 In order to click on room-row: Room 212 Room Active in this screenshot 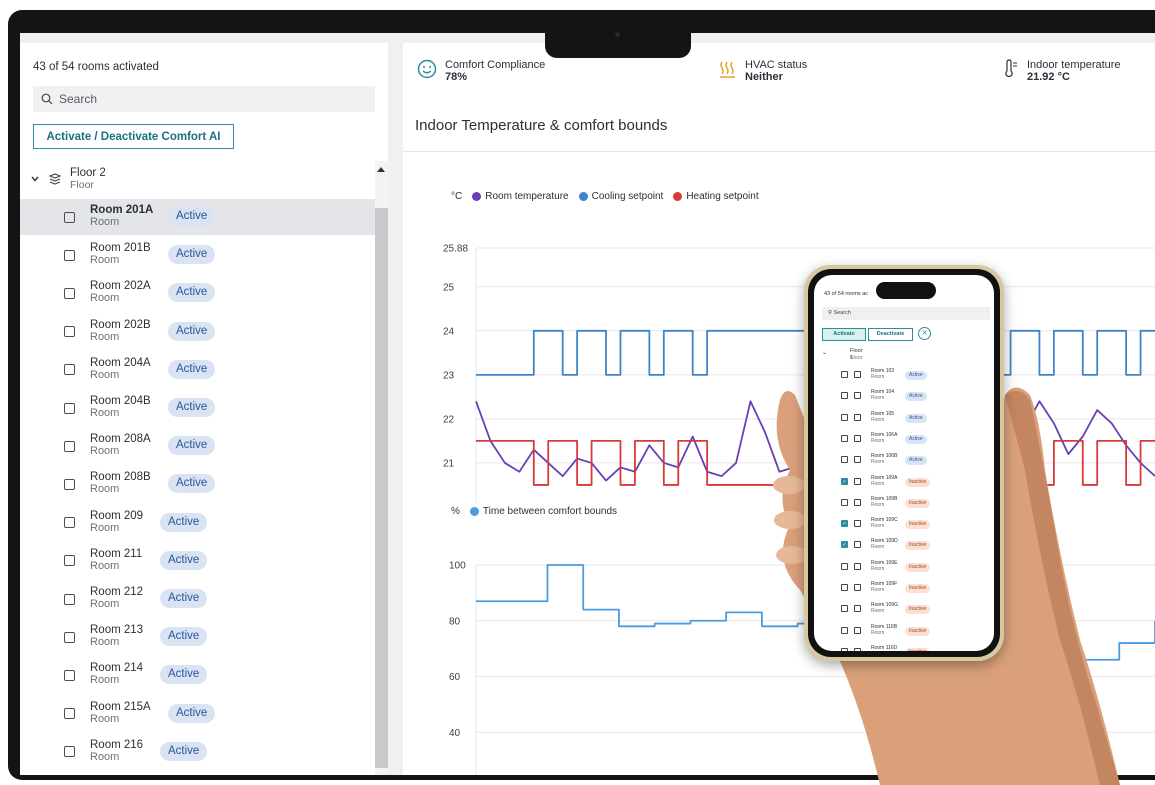, I will do `click(197, 599)`.